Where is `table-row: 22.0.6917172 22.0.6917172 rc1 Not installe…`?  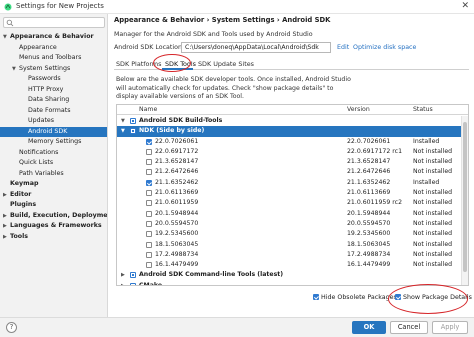 table-row: 22.0.6917172 22.0.6917172 rc1 Not installe… is located at coordinates (292, 152).